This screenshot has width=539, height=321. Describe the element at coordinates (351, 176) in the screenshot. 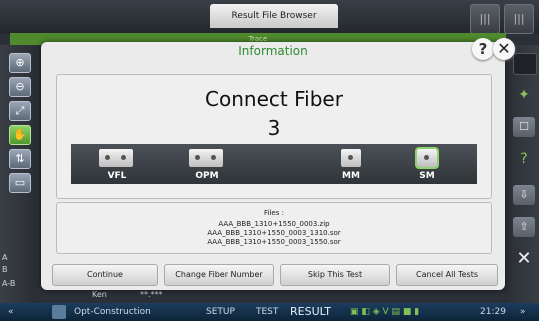

I see `port-label: MM` at that location.